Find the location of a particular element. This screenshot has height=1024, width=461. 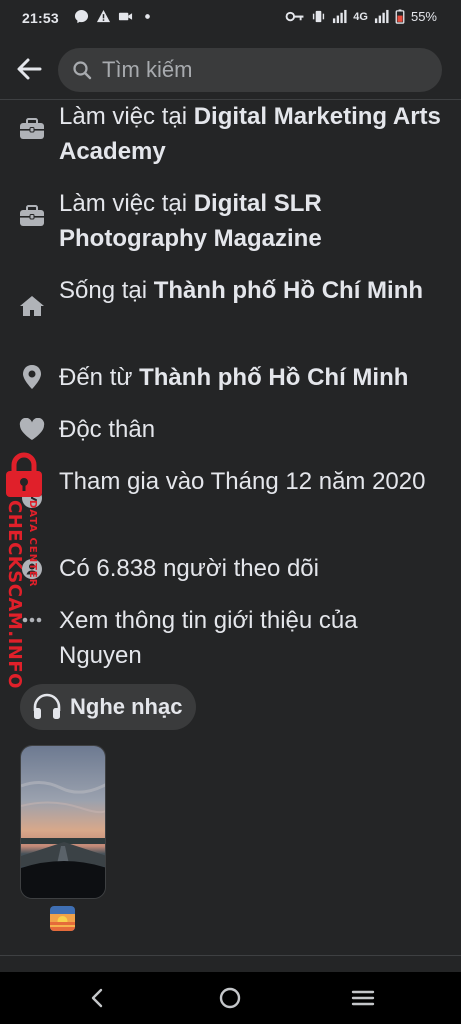

intro-item-text: Đến từ Thành phố Hồ Chí Minh is located at coordinates (234, 377).